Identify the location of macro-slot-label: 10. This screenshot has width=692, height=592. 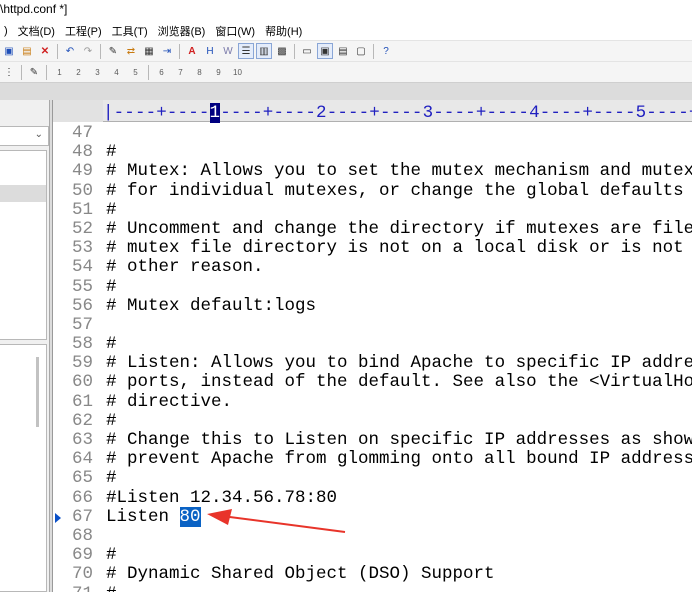
(237, 72).